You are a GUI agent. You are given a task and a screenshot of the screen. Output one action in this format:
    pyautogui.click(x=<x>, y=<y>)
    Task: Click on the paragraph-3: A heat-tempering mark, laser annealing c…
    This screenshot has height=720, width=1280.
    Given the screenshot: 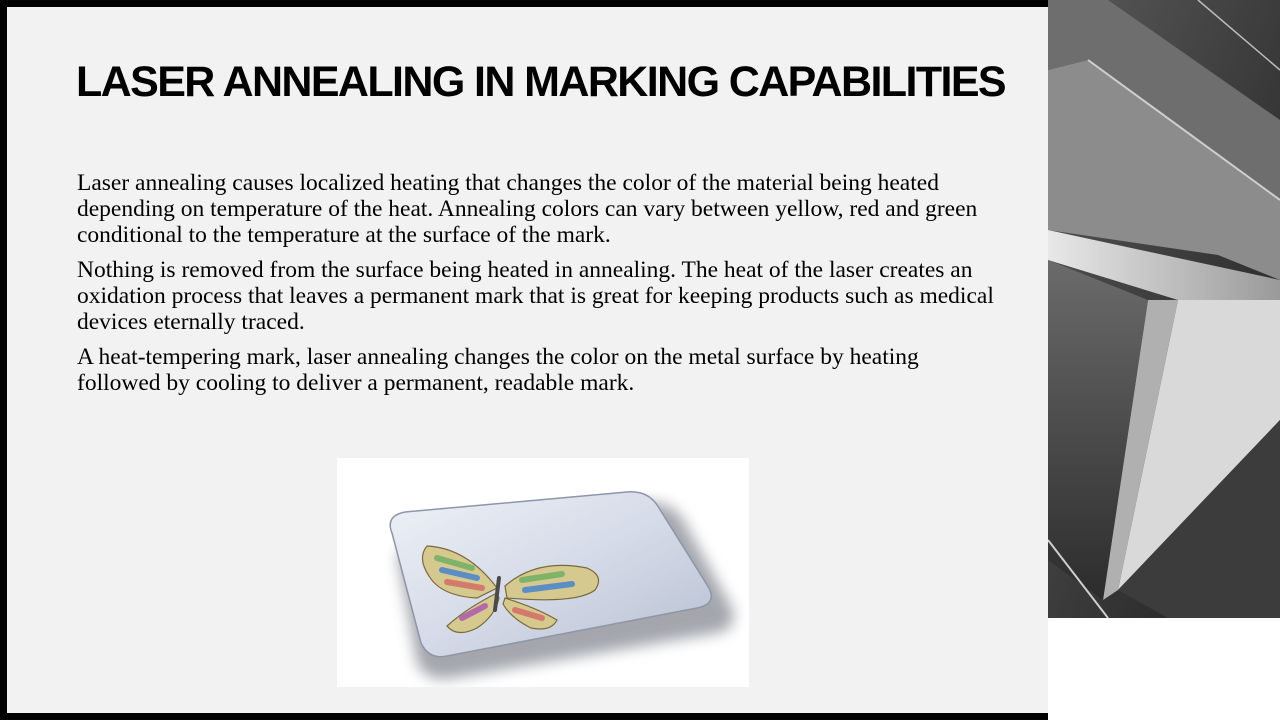 What is the action you would take?
    pyautogui.click(x=498, y=370)
    